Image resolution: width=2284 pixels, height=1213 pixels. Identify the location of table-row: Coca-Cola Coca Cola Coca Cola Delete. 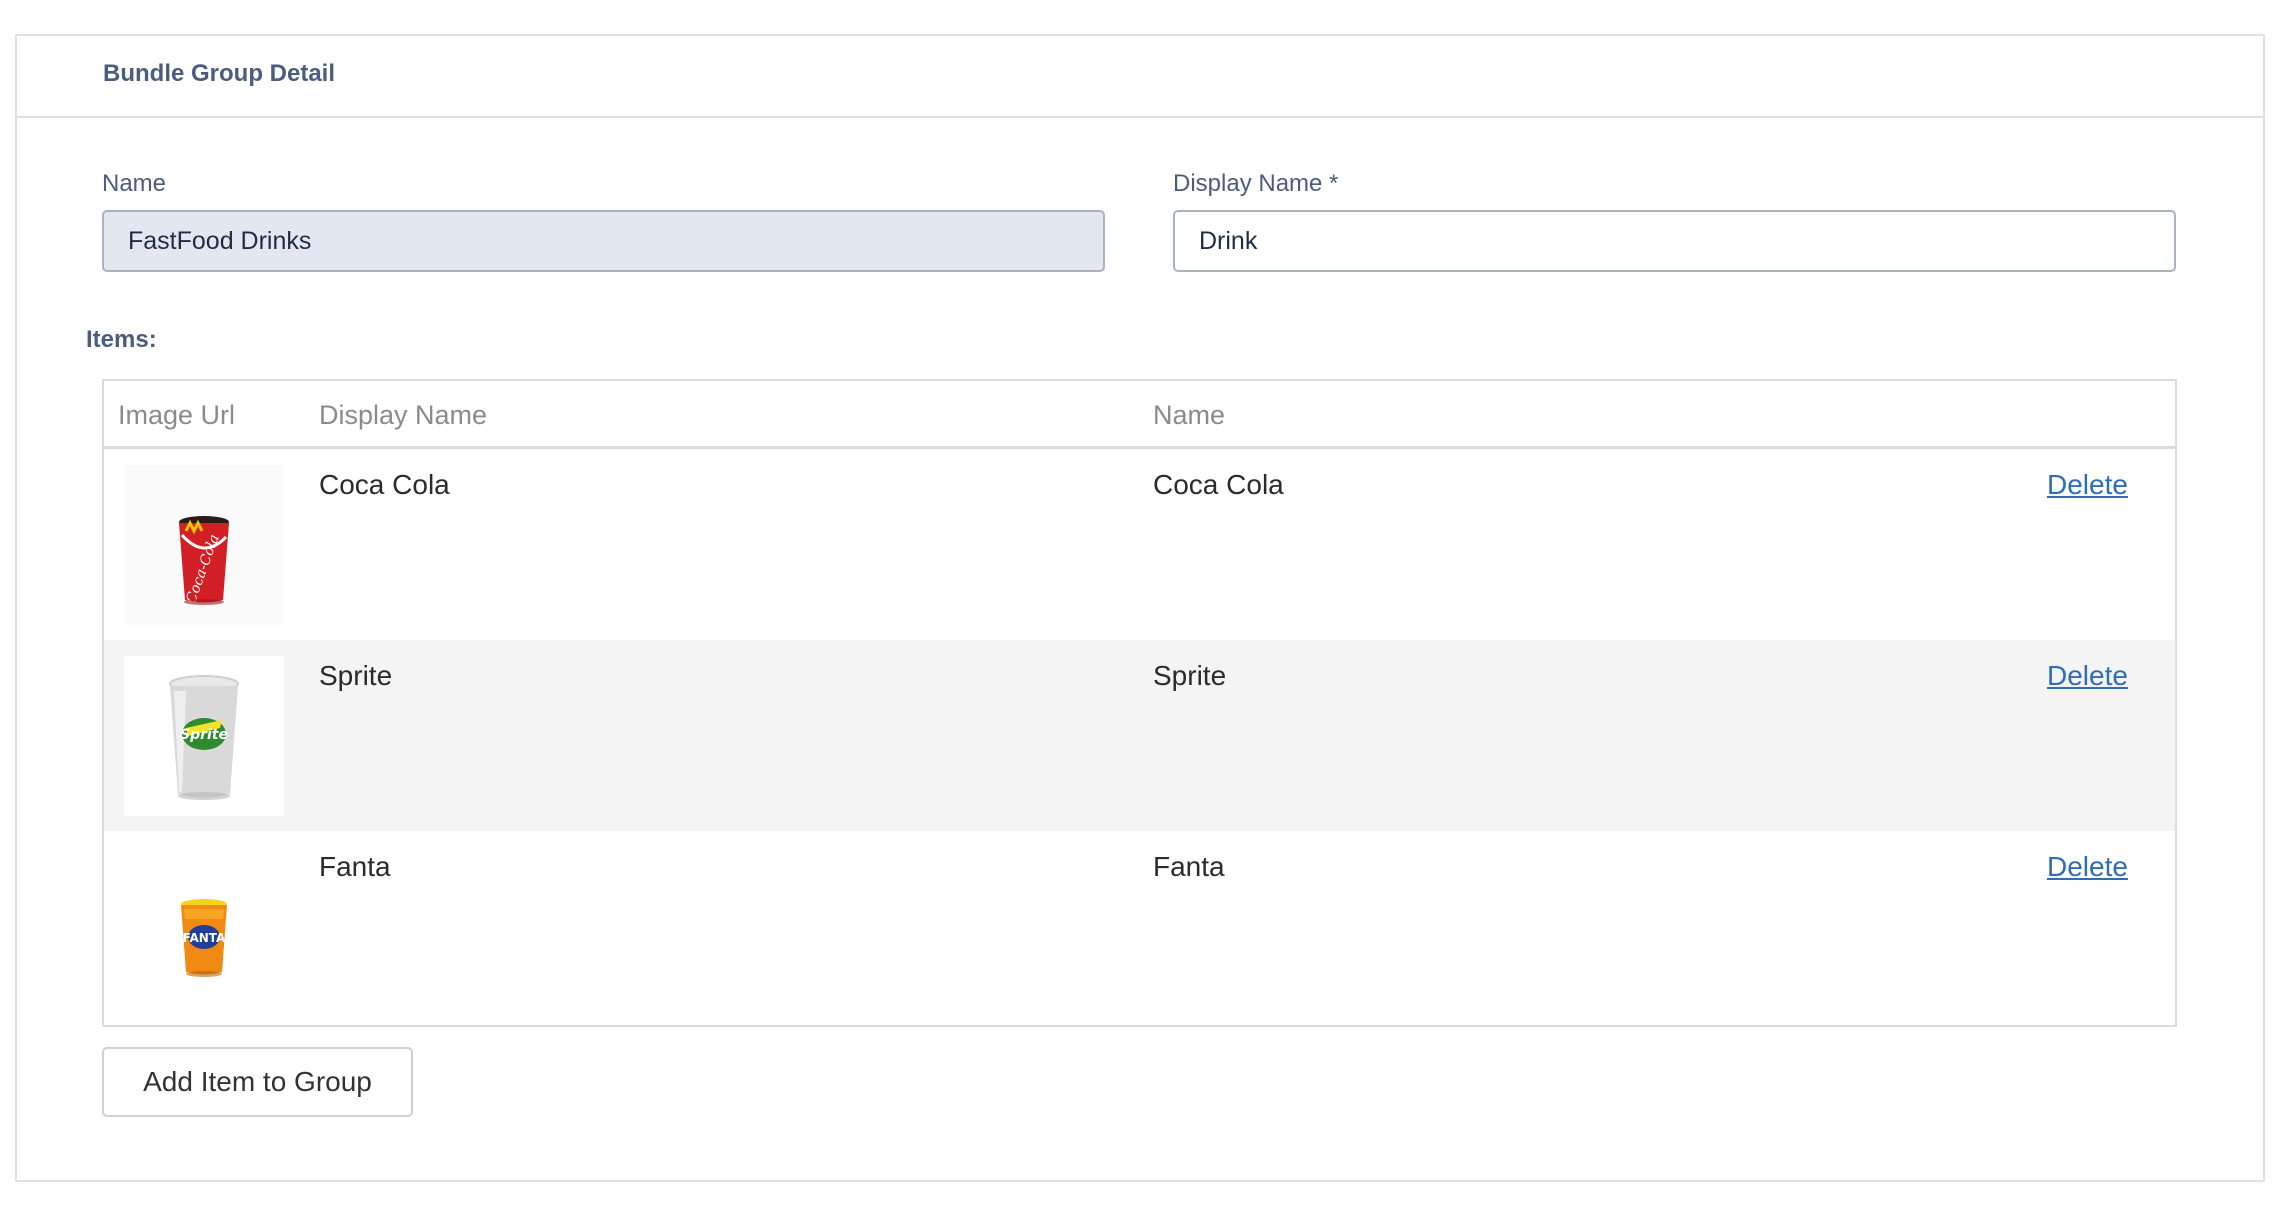
(1139, 544).